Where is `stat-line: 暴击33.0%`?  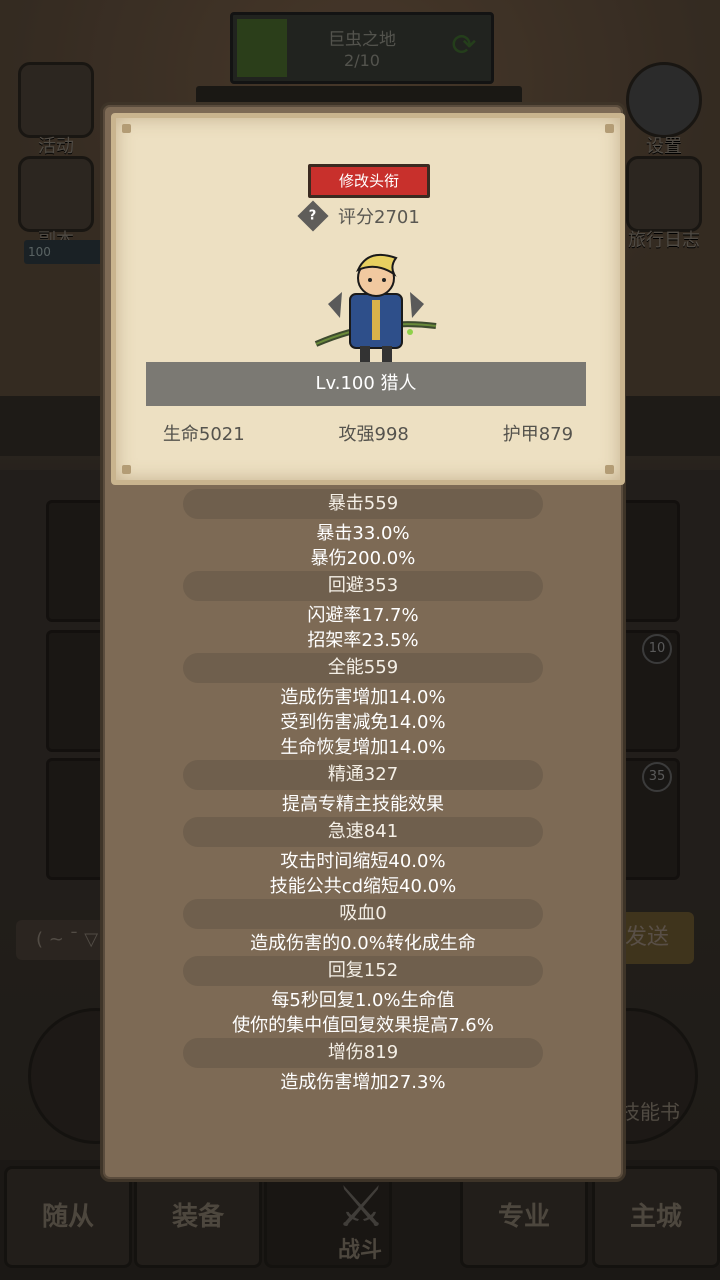 stat-line: 暴击33.0% is located at coordinates (363, 533).